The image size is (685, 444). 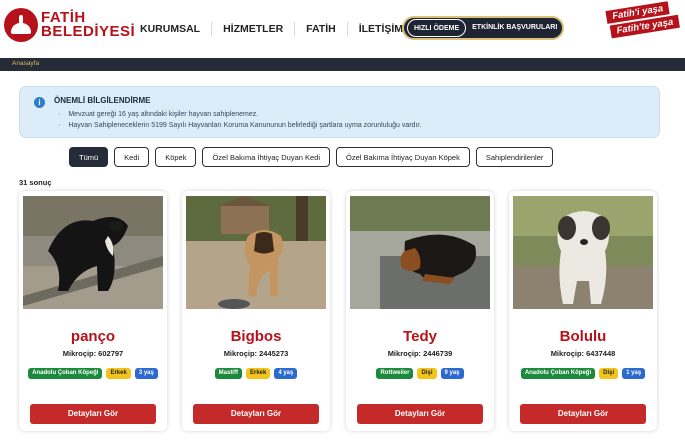 What do you see at coordinates (403, 157) in the screenshot?
I see `filter-special-dog: Özel Bakıma İhtiyaç Duyan Köpek` at bounding box center [403, 157].